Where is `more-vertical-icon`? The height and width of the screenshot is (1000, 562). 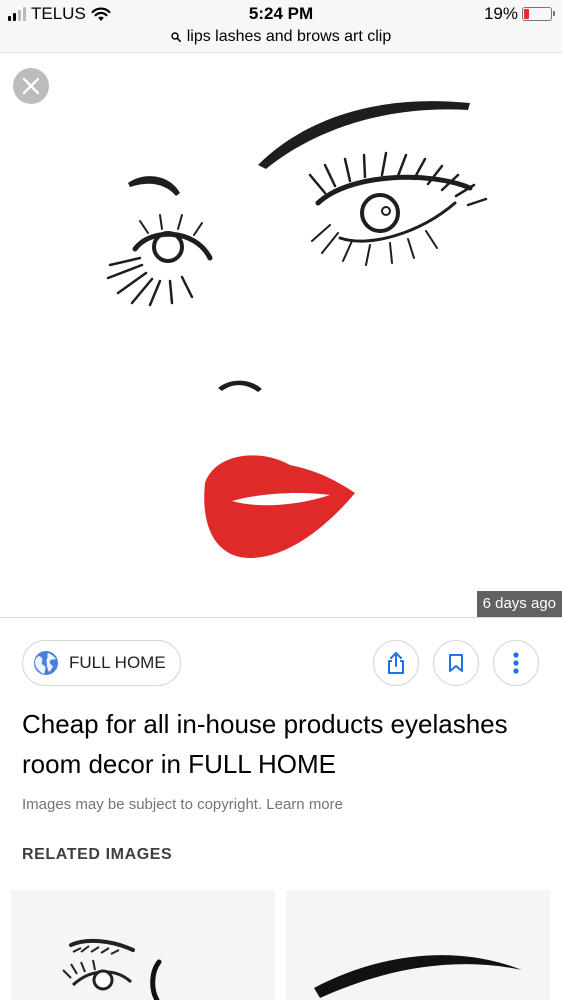 more-vertical-icon is located at coordinates (516, 663).